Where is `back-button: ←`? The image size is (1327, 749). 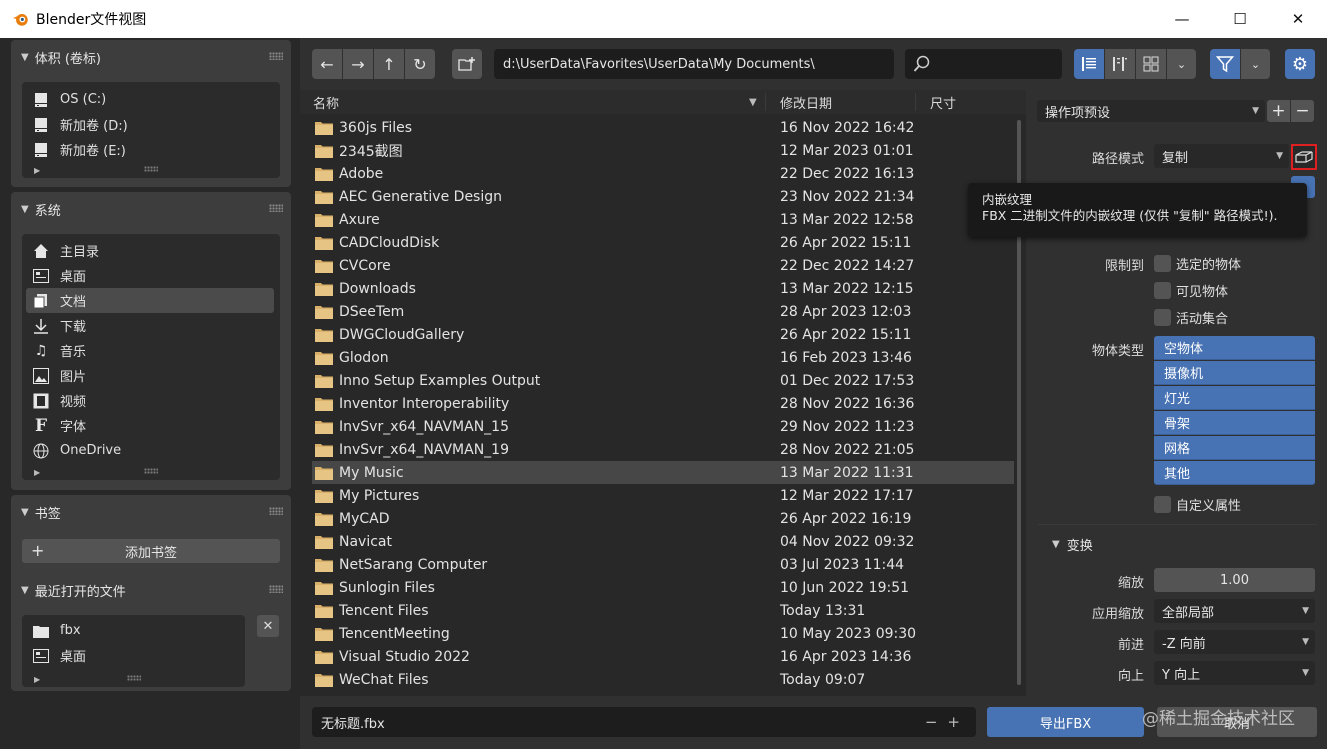
back-button: ← is located at coordinates (327, 64).